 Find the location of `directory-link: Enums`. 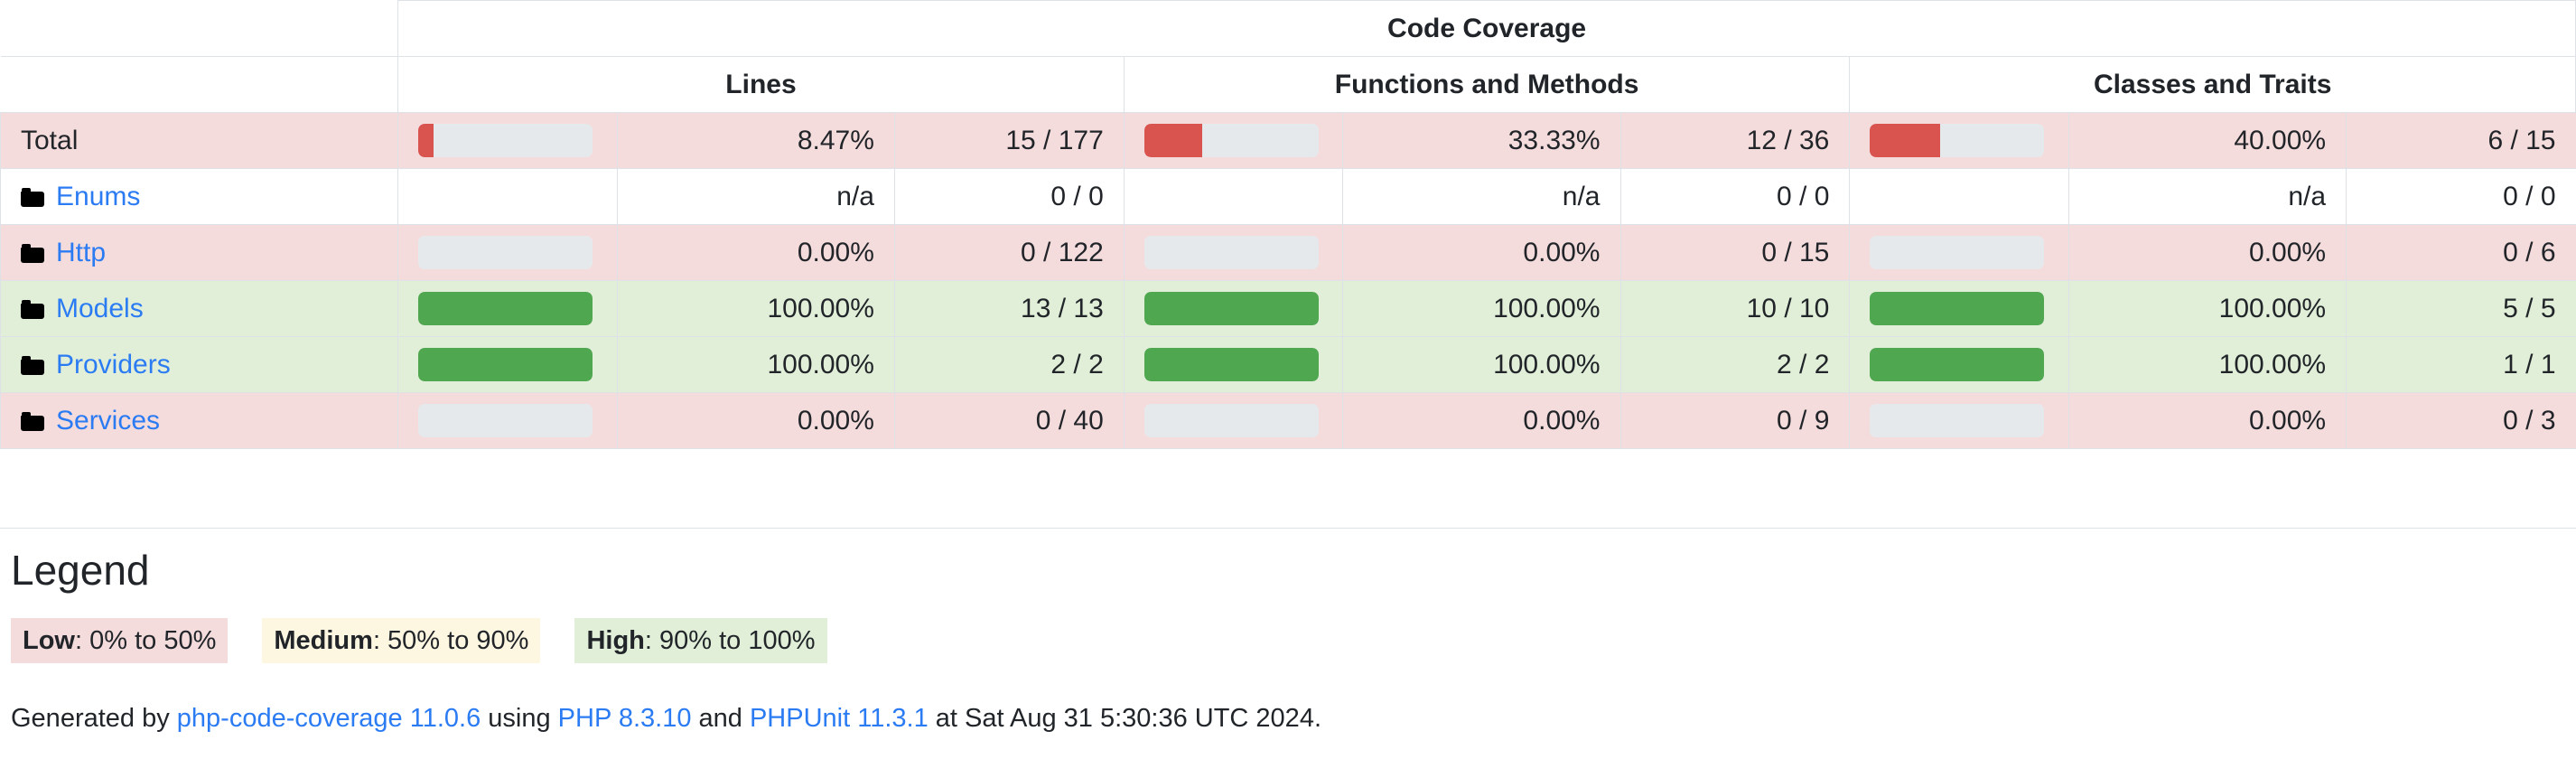

directory-link: Enums is located at coordinates (98, 197).